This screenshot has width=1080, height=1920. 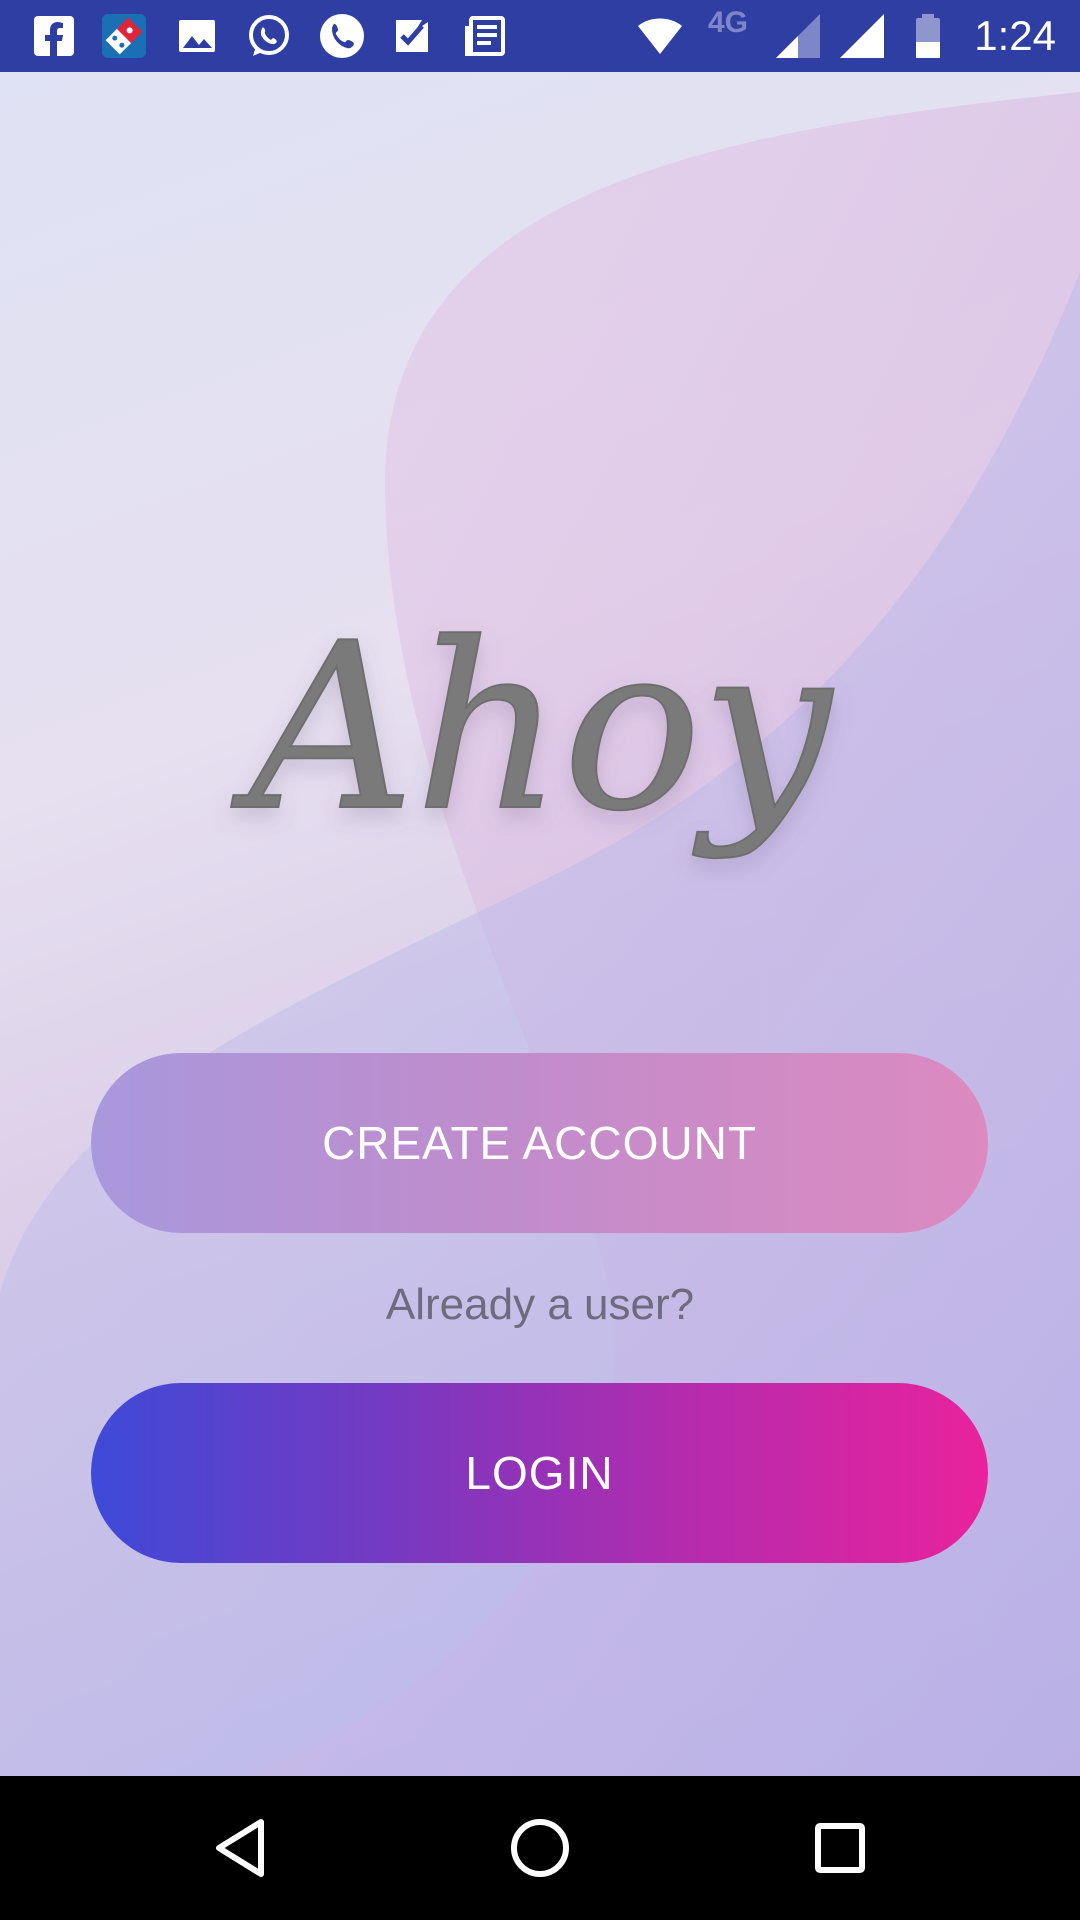 What do you see at coordinates (660, 36) in the screenshot?
I see `wifi-icon` at bounding box center [660, 36].